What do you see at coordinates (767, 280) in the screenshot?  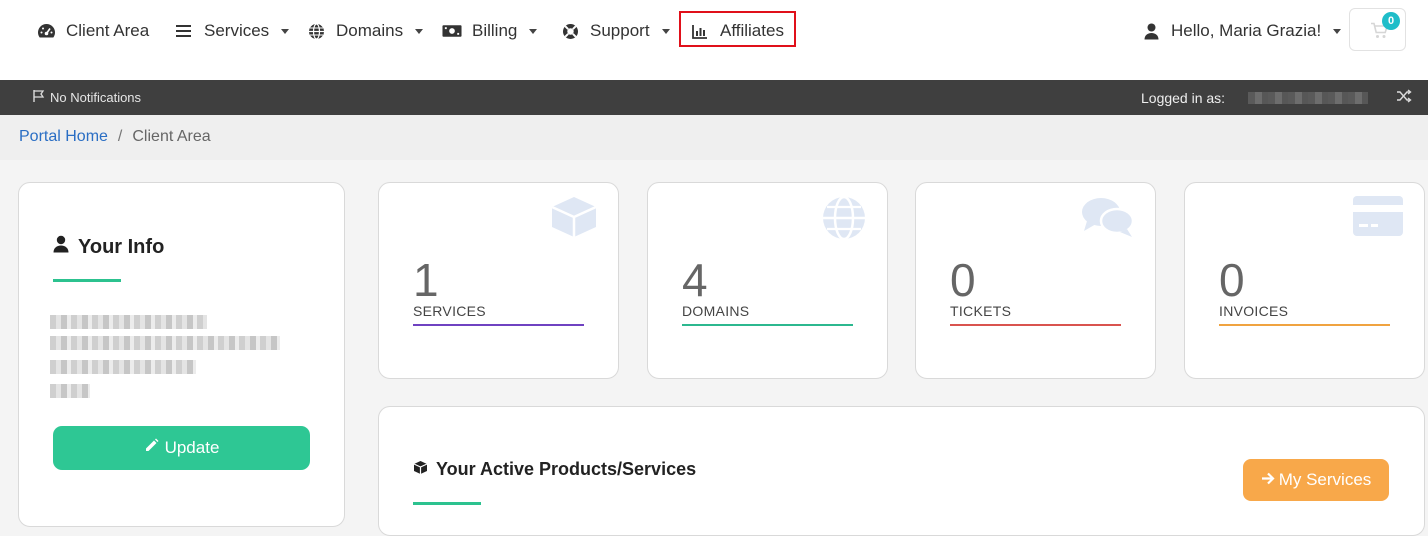 I see `stat-card-domains: 4 DOMAINS` at bounding box center [767, 280].